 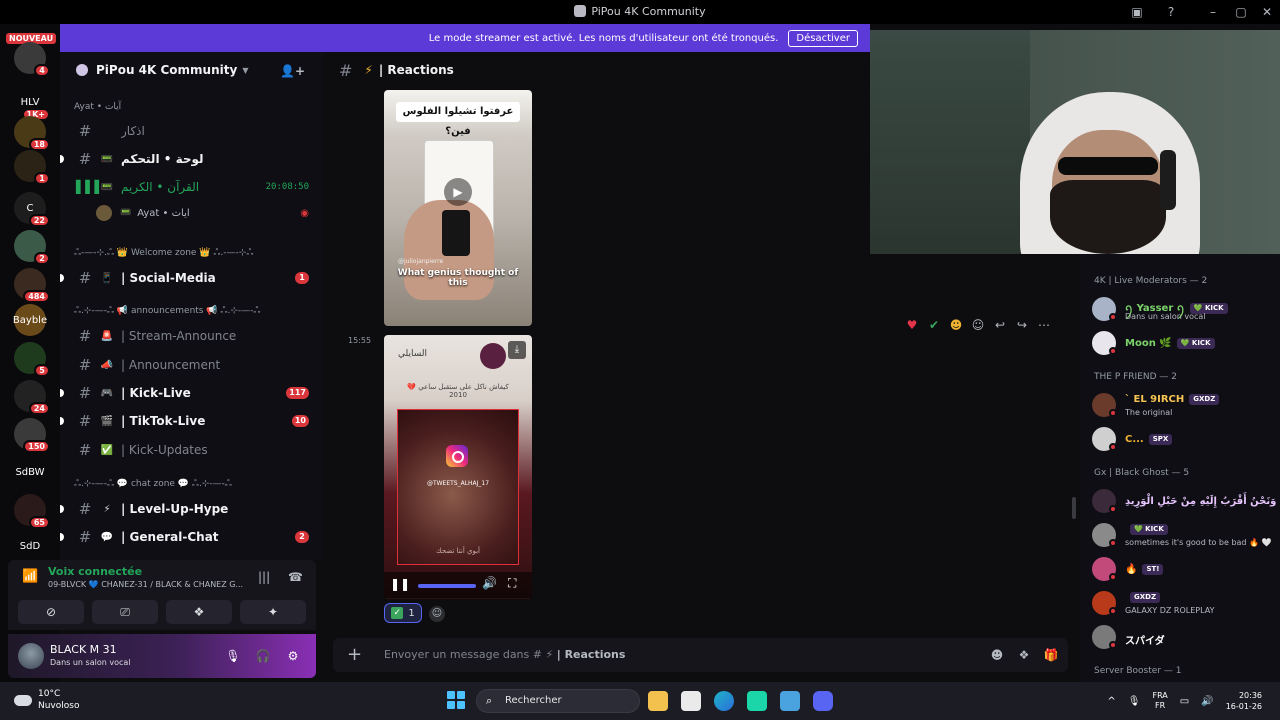 What do you see at coordinates (32, 359) in the screenshot?
I see `server-icon: 5` at bounding box center [32, 359].